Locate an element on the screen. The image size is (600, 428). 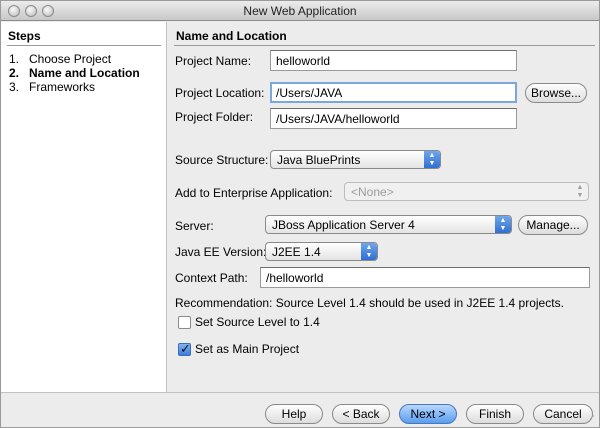
source-level-label: Set Source Level to 1.4 is located at coordinates (257, 322).